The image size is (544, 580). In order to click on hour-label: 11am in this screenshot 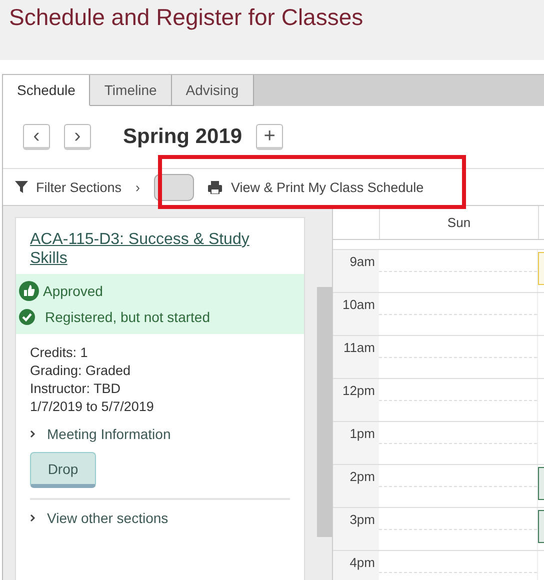, I will do `click(356, 357)`.